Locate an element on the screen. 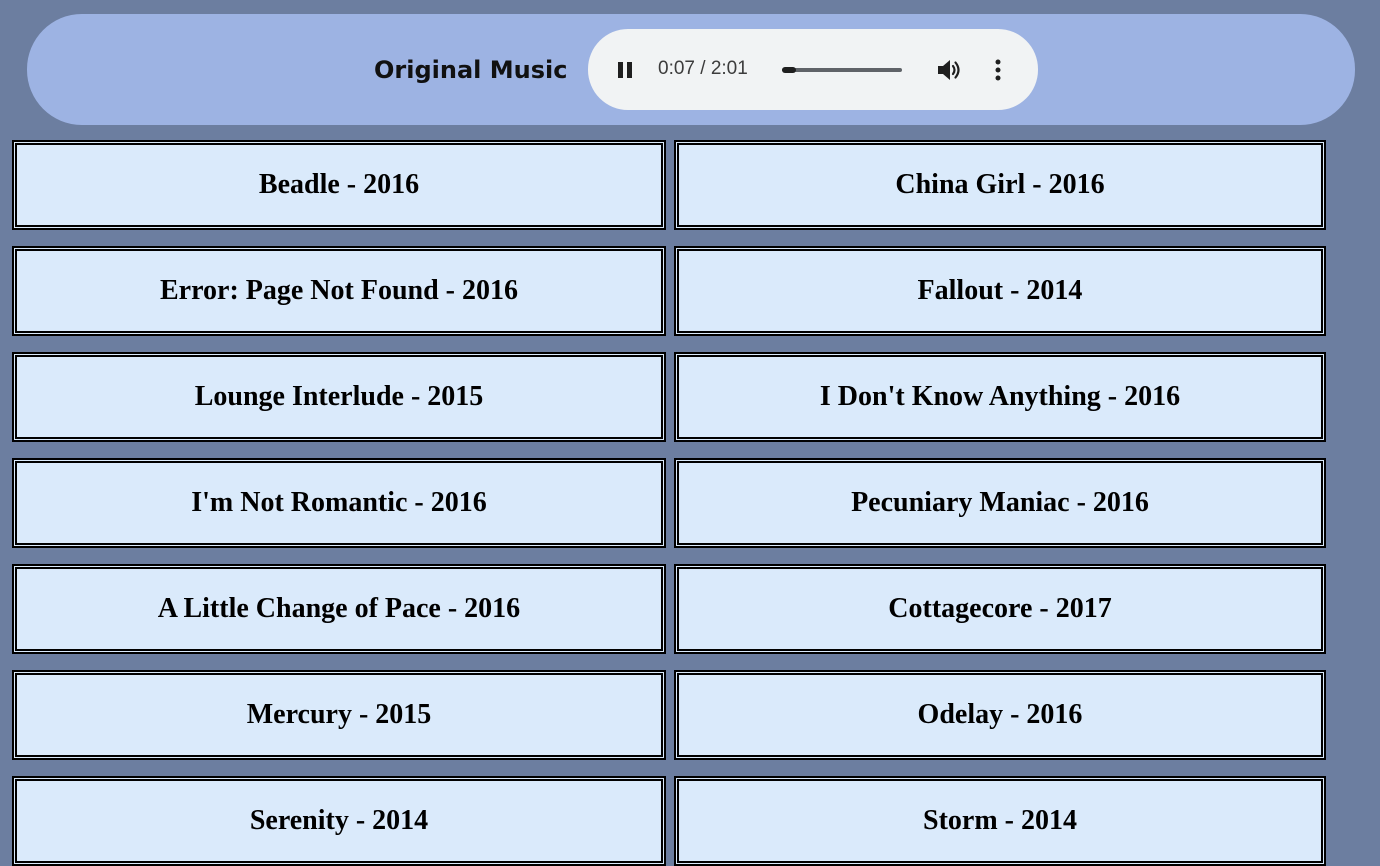  song-button-serenity: Serenity - 2014 is located at coordinates (339, 821).